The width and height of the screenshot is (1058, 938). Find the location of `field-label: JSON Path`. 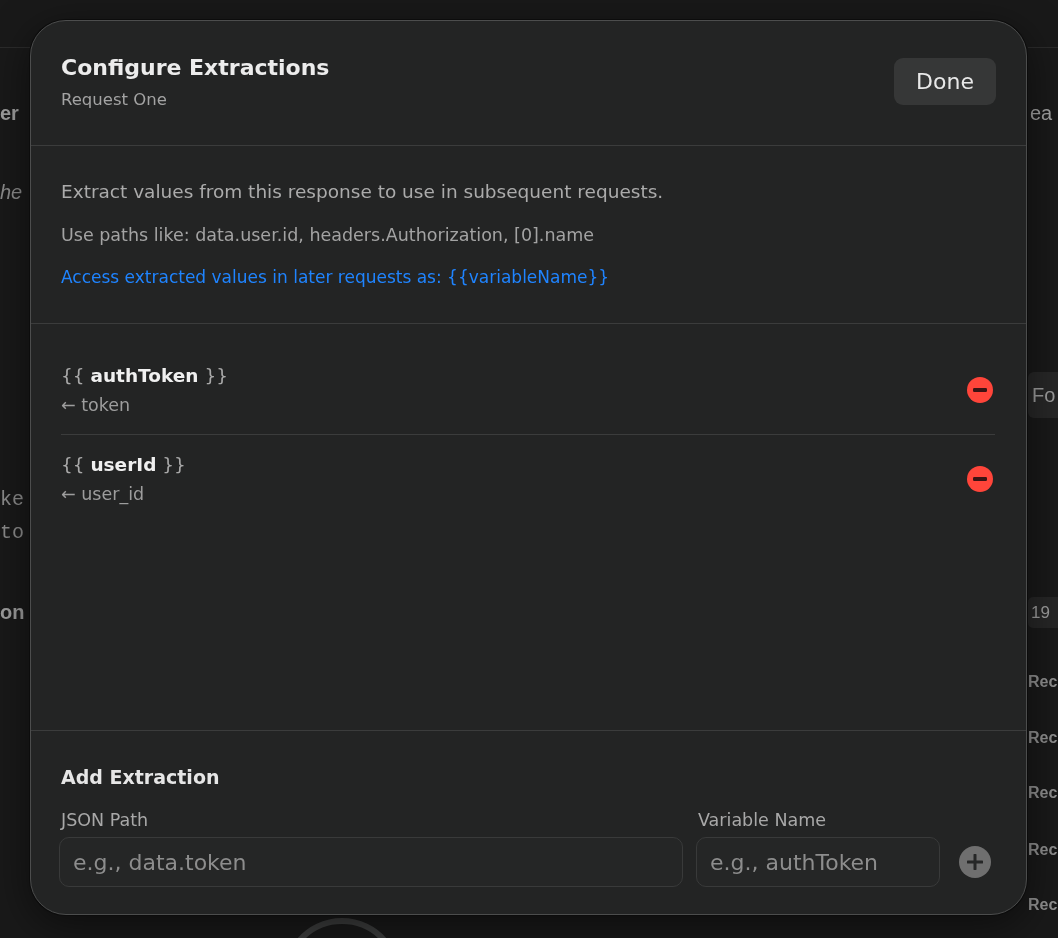

field-label: JSON Path is located at coordinates (105, 820).